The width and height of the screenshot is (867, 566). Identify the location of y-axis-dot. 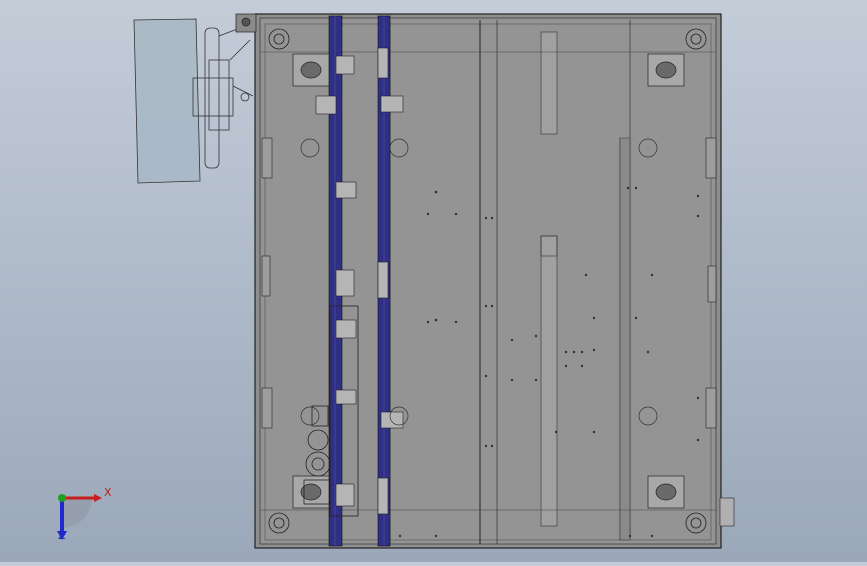
(62, 498).